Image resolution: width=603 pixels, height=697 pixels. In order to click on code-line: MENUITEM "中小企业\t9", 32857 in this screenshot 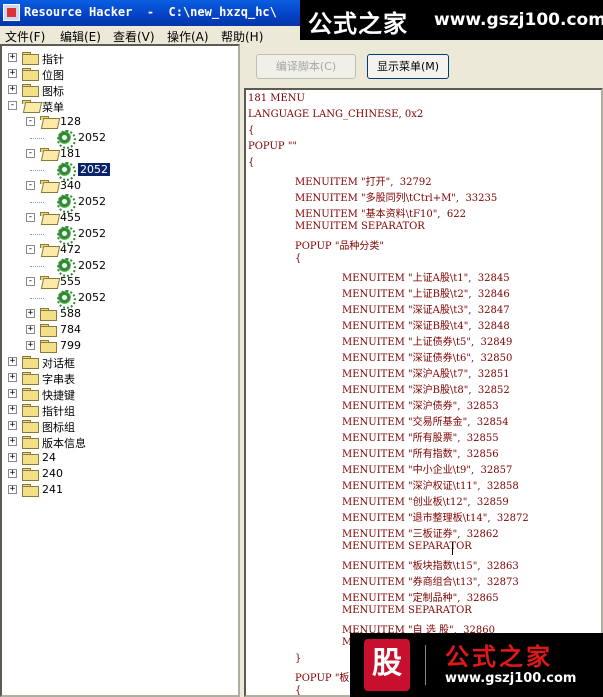, I will do `click(427, 469)`.